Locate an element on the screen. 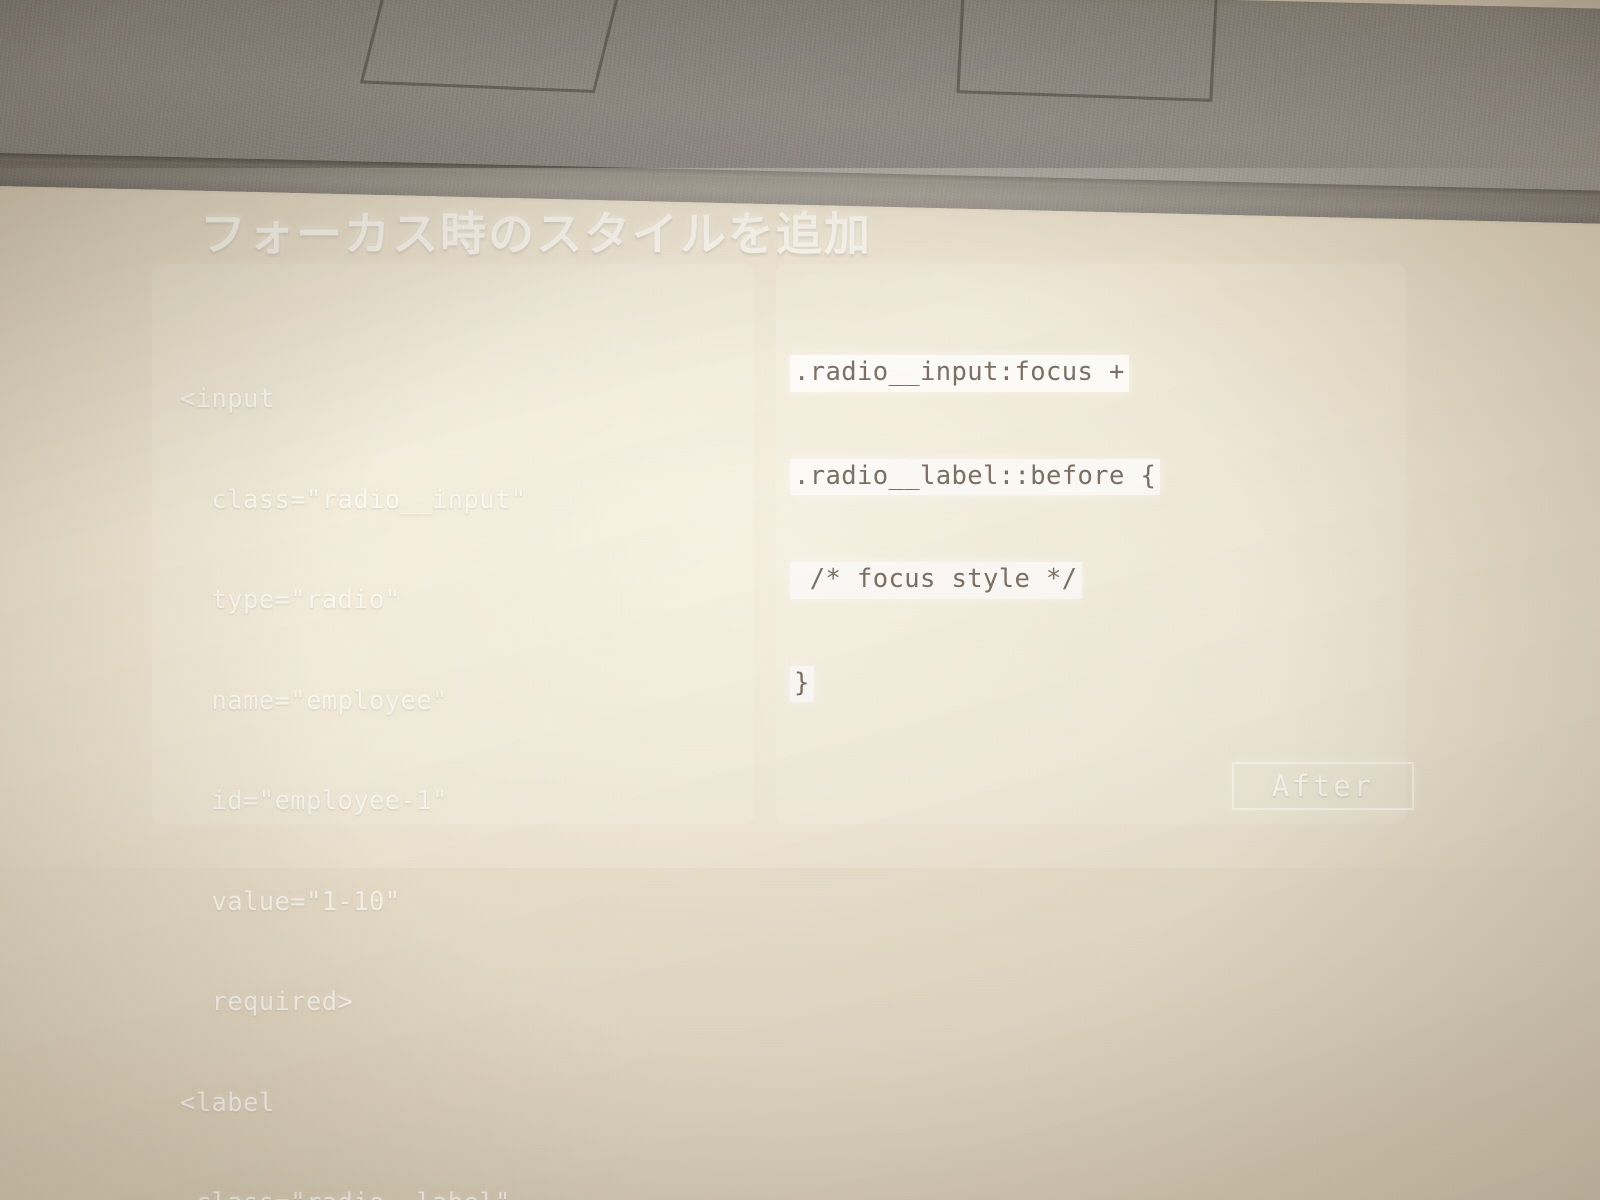 This screenshot has height=1200, width=1600. code-line: required> is located at coordinates (267, 1002).